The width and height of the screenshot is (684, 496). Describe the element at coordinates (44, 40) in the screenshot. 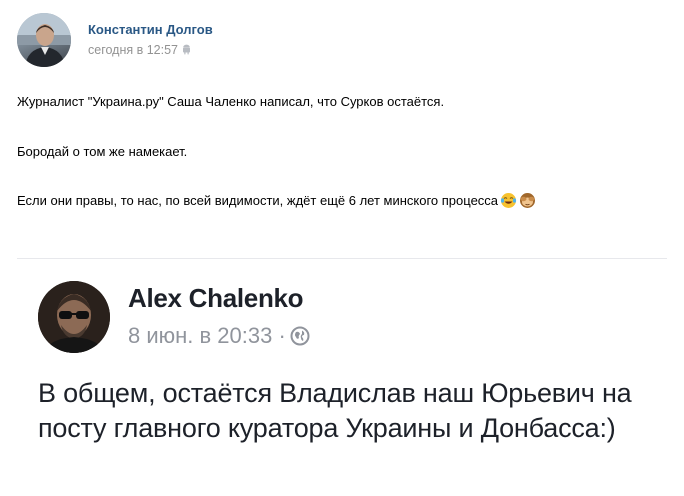

I see `author-avatar` at that location.